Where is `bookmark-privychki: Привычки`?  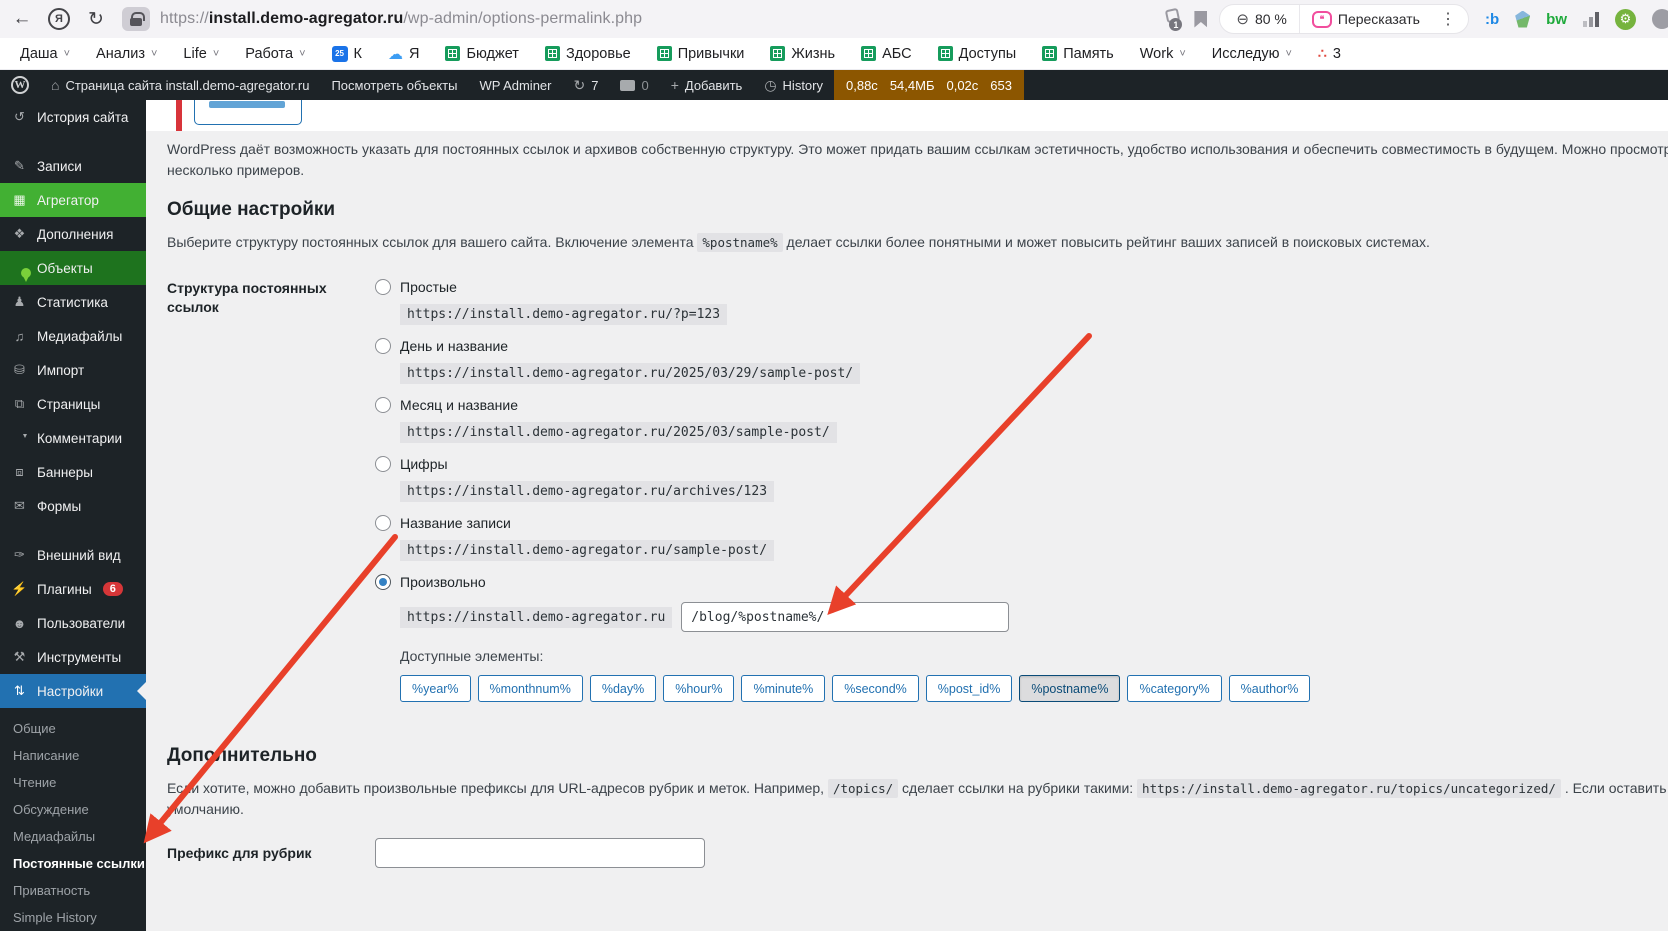 bookmark-privychki: Привычки is located at coordinates (700, 53).